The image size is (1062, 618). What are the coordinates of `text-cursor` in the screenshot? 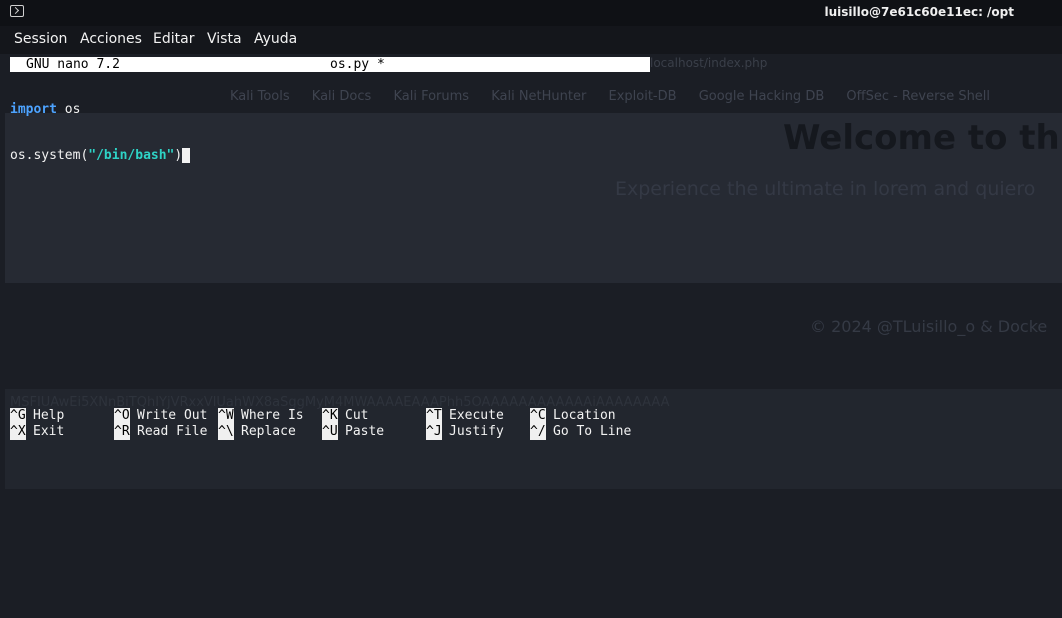 It's located at (186, 155).